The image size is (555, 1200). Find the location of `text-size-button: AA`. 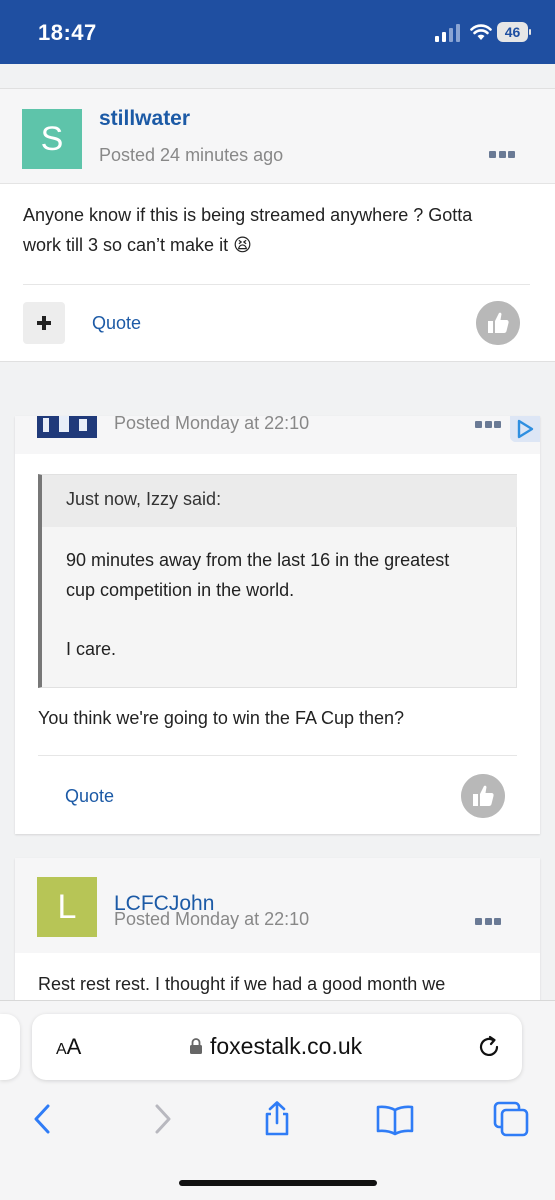

text-size-button: AA is located at coordinates (68, 1047).